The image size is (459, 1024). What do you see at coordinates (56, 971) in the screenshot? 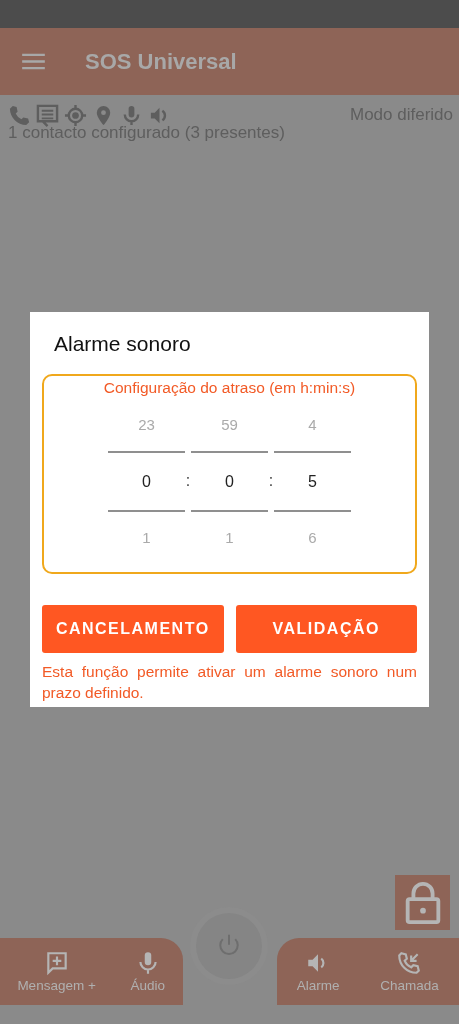
I see `nav-item: Mensagem +` at bounding box center [56, 971].